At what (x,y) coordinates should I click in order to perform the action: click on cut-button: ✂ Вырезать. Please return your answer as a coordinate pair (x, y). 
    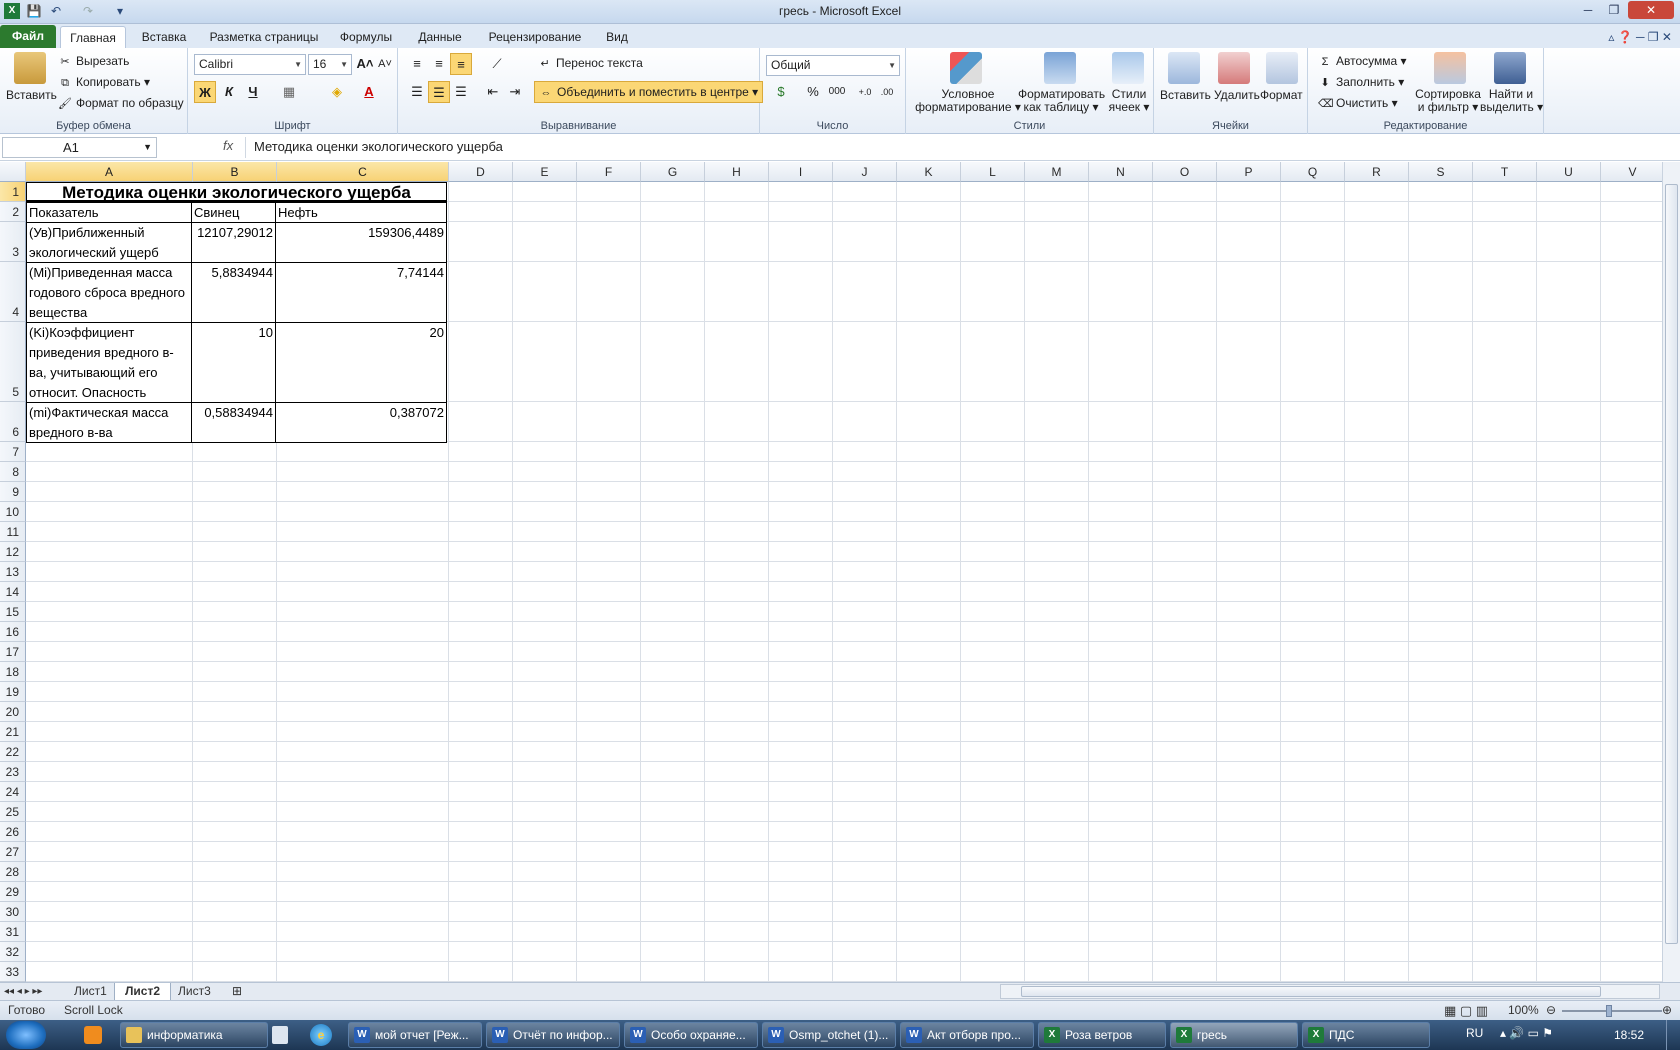
    Looking at the image, I should click on (93, 61).